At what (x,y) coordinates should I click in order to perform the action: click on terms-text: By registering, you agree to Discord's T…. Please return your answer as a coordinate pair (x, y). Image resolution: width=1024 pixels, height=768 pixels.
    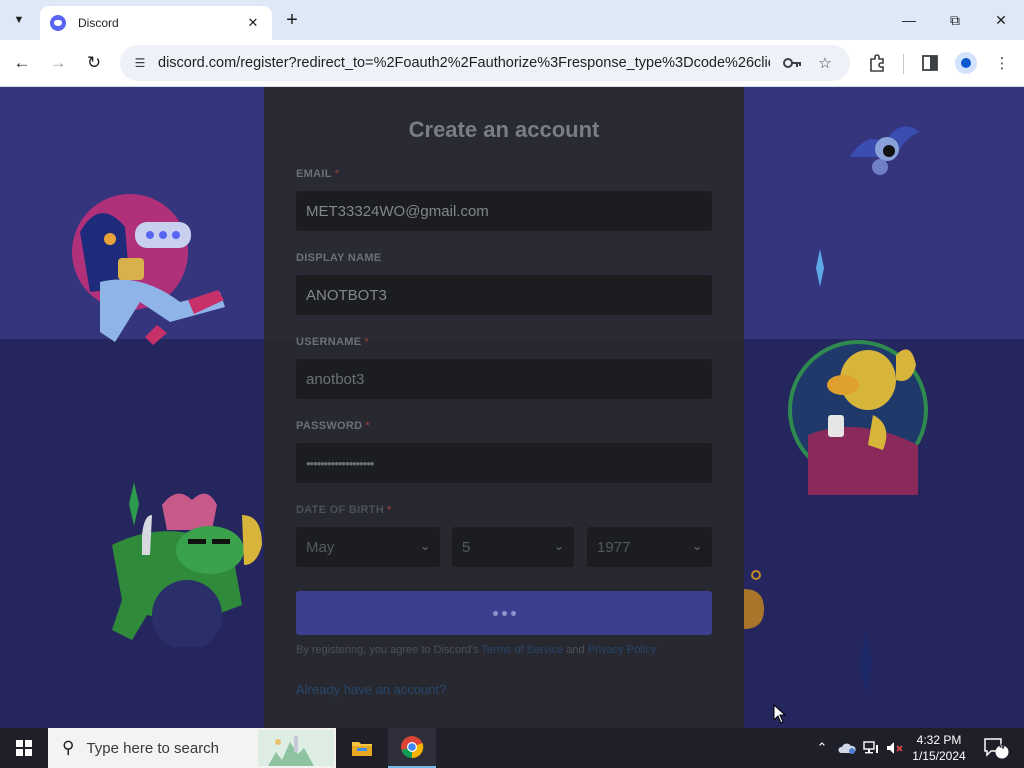
    Looking at the image, I should click on (476, 650).